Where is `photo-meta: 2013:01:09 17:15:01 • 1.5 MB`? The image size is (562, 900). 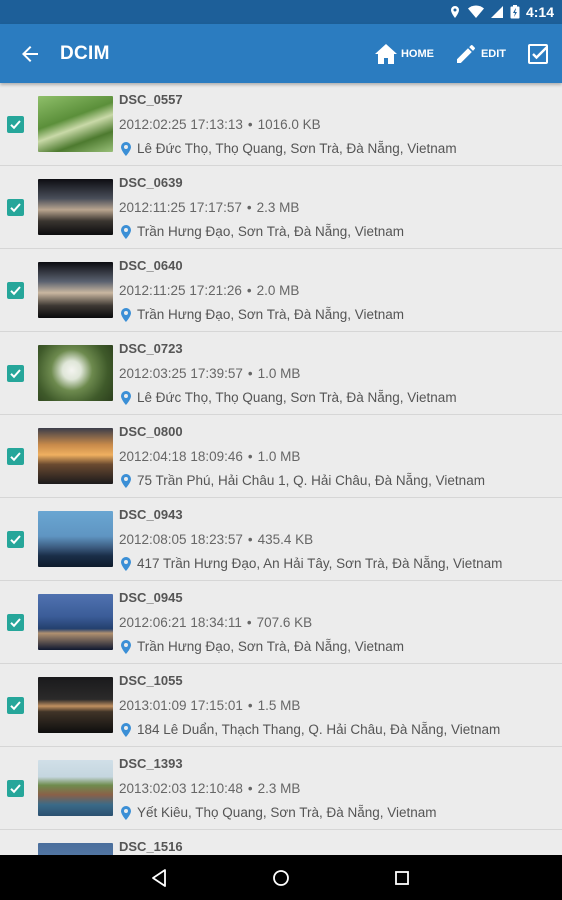
photo-meta: 2013:01:09 17:15:01 • 1.5 MB is located at coordinates (335, 707).